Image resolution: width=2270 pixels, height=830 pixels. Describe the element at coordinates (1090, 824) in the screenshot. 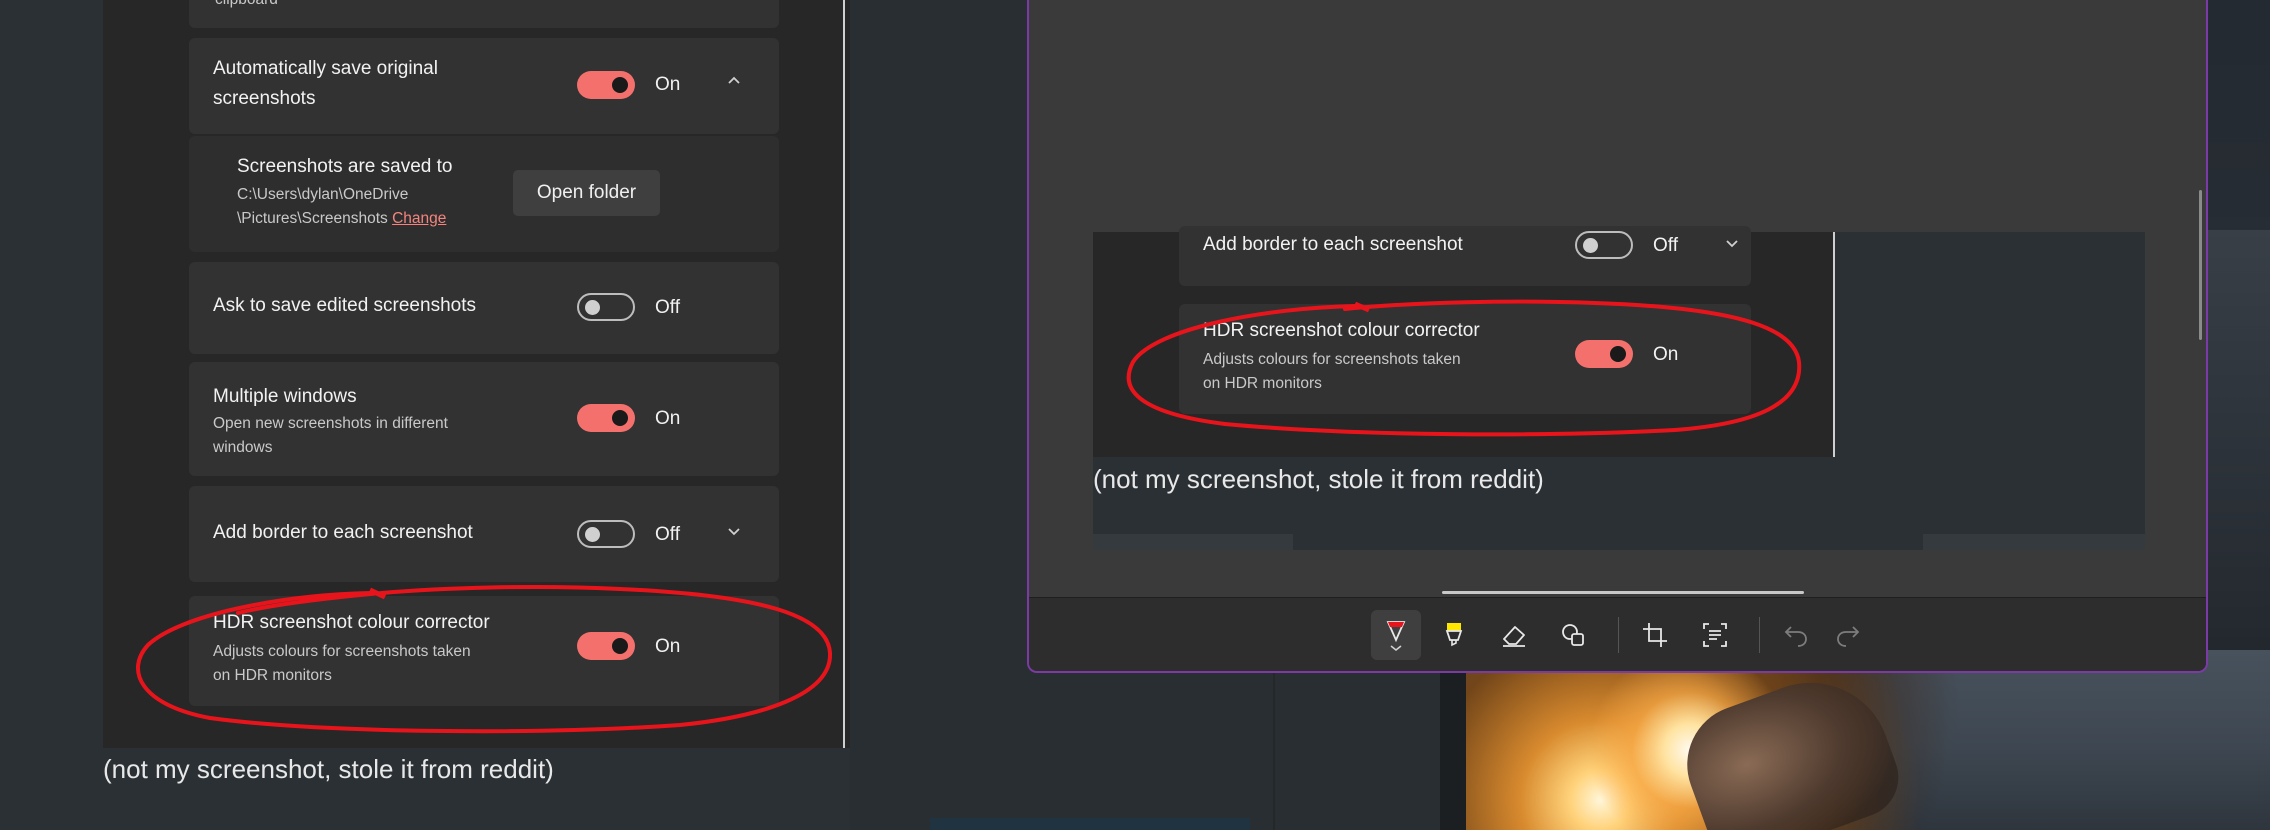

I see `background-strip` at that location.